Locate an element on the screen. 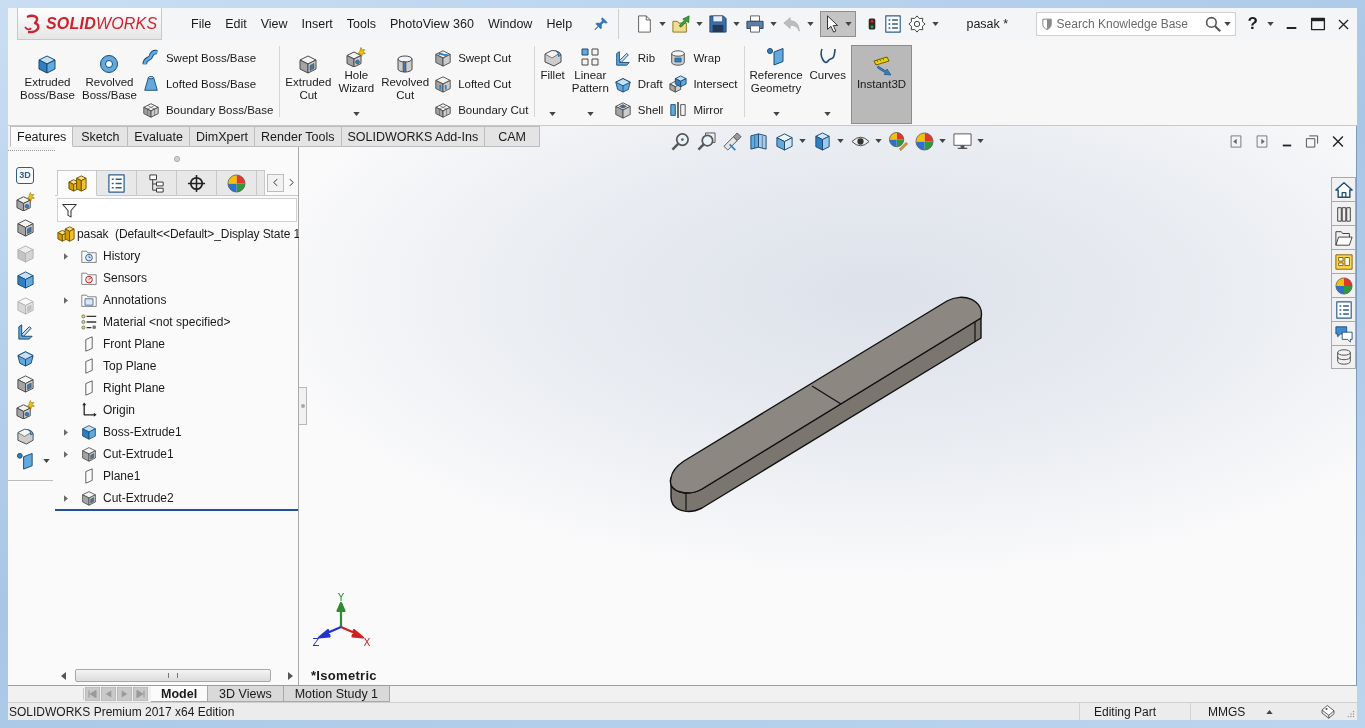  scrollbar-thumb is located at coordinates (173, 675).